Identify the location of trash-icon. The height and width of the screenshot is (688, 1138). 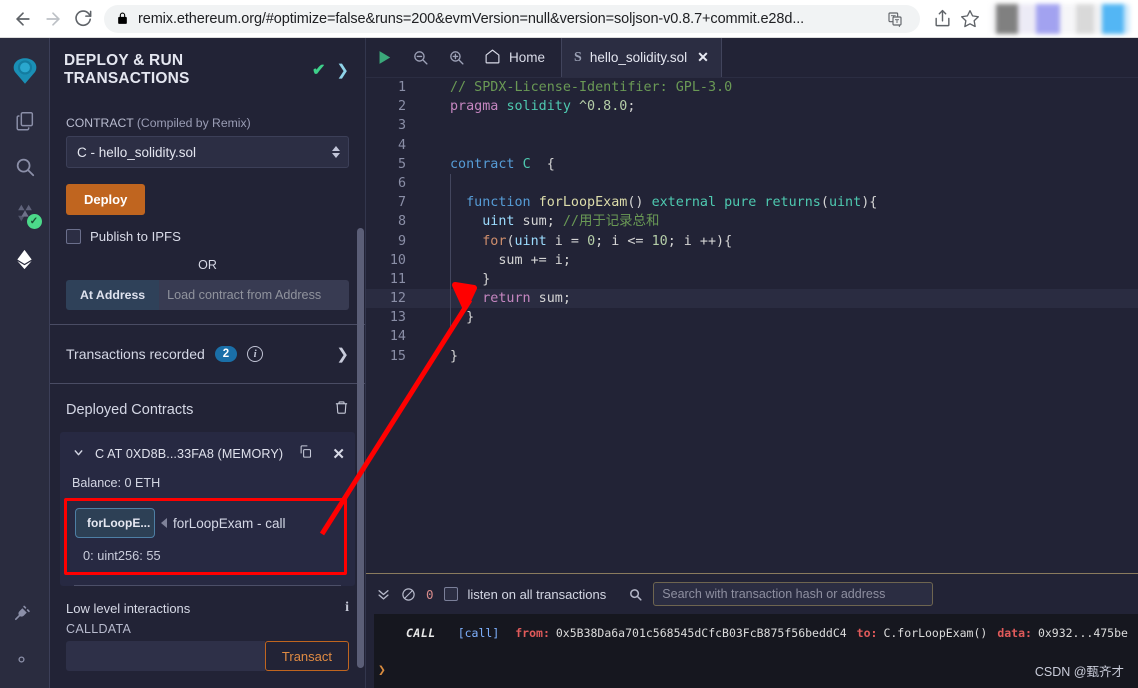
(341, 410).